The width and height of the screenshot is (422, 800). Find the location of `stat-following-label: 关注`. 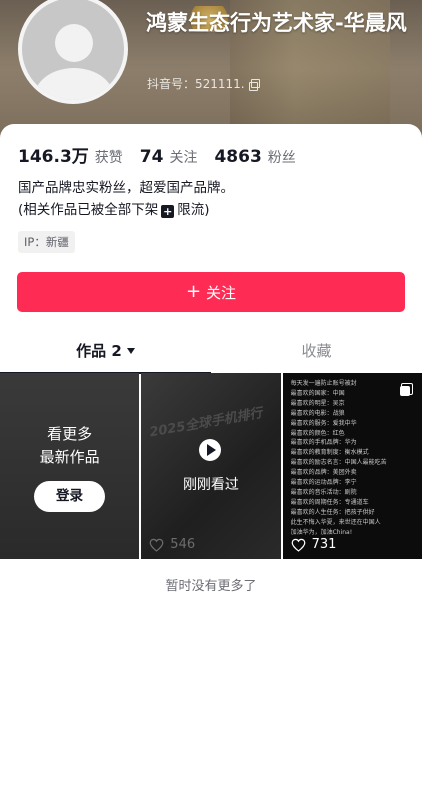

stat-following-label: 关注 is located at coordinates (183, 158).